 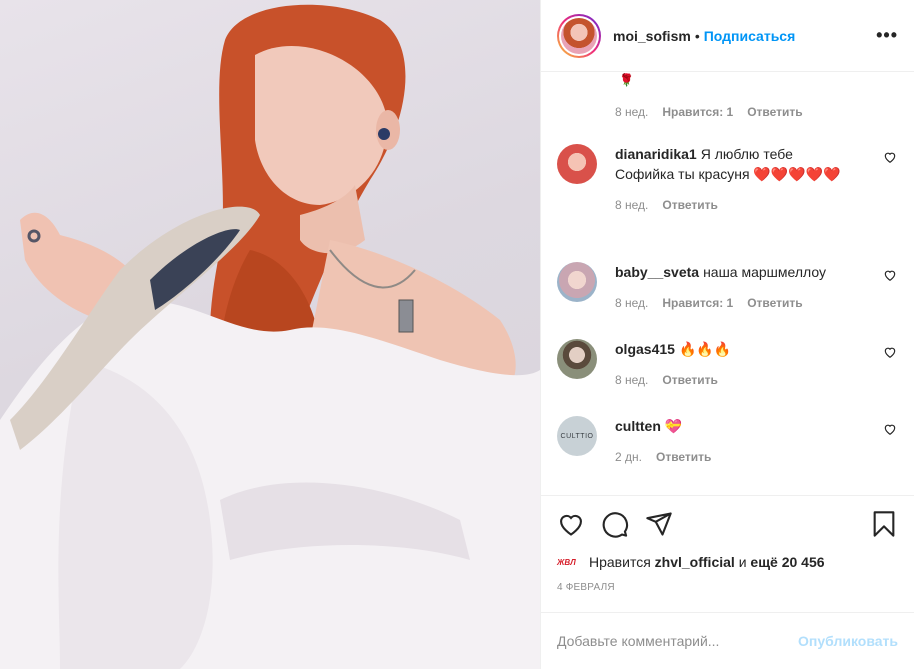 I want to click on commenter-username: dianaridika1, so click(x=656, y=154).